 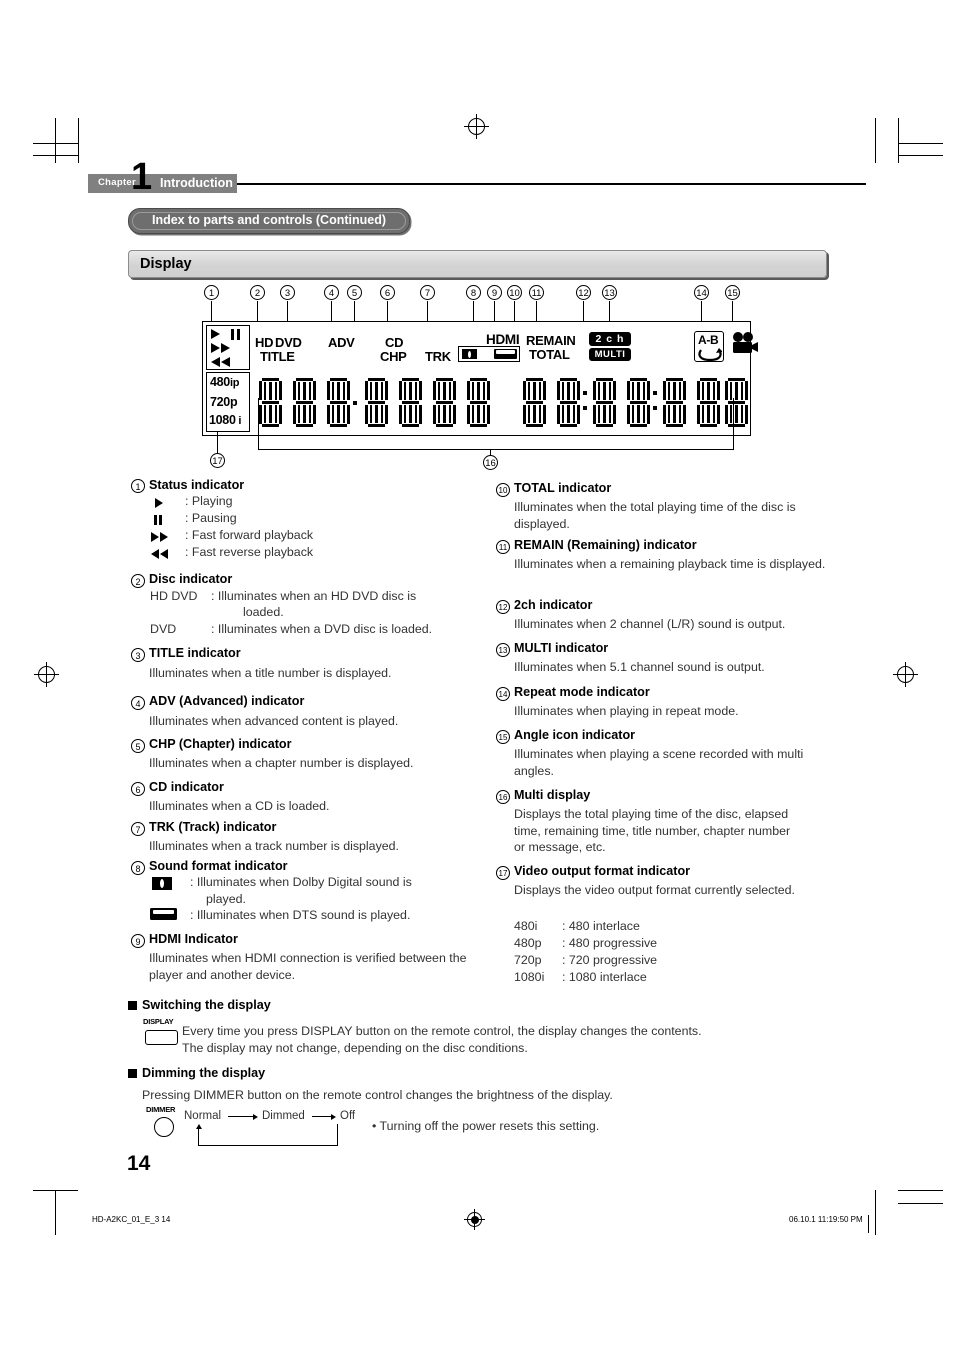 I want to click on callout-6: 6, so click(x=387, y=292).